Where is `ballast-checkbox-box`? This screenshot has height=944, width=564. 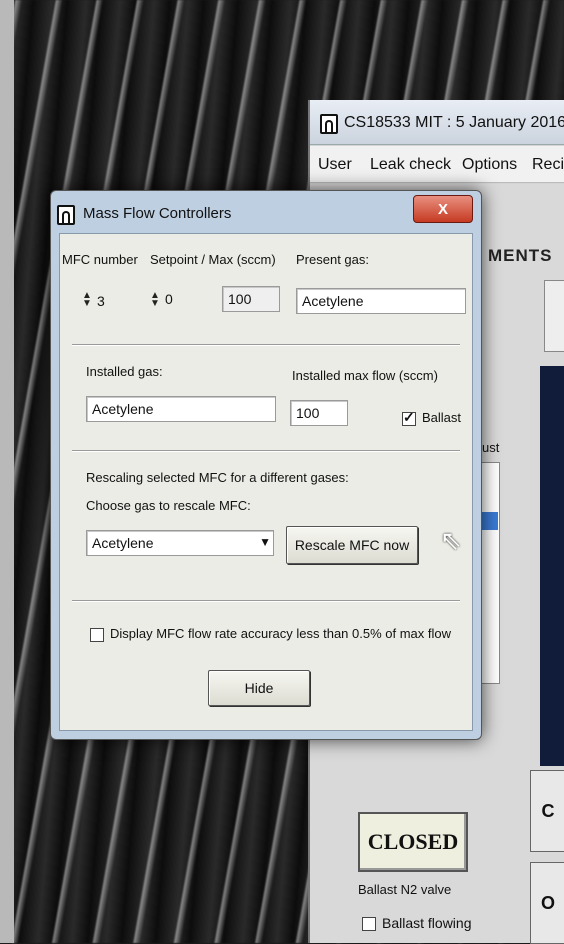
ballast-checkbox-box is located at coordinates (409, 417).